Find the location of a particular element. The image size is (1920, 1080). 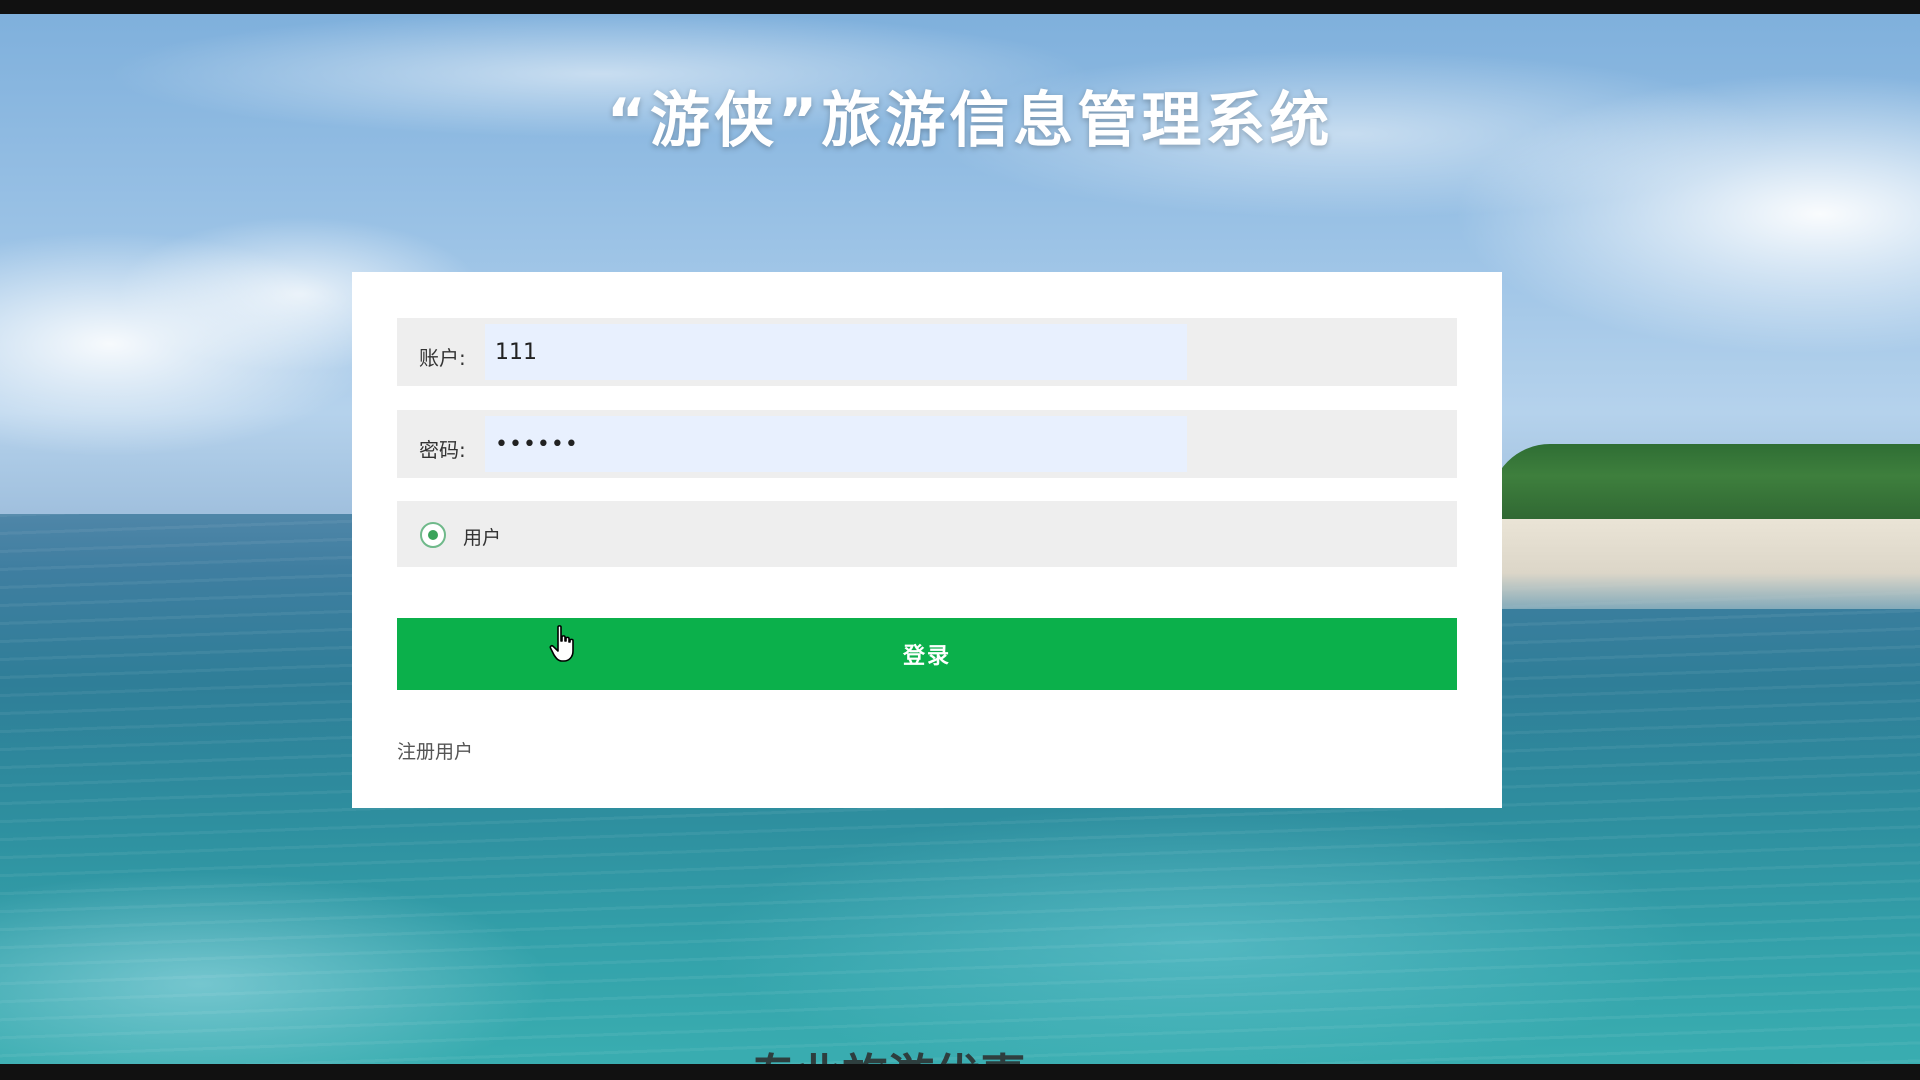

account-row: 账户: is located at coordinates (927, 352).